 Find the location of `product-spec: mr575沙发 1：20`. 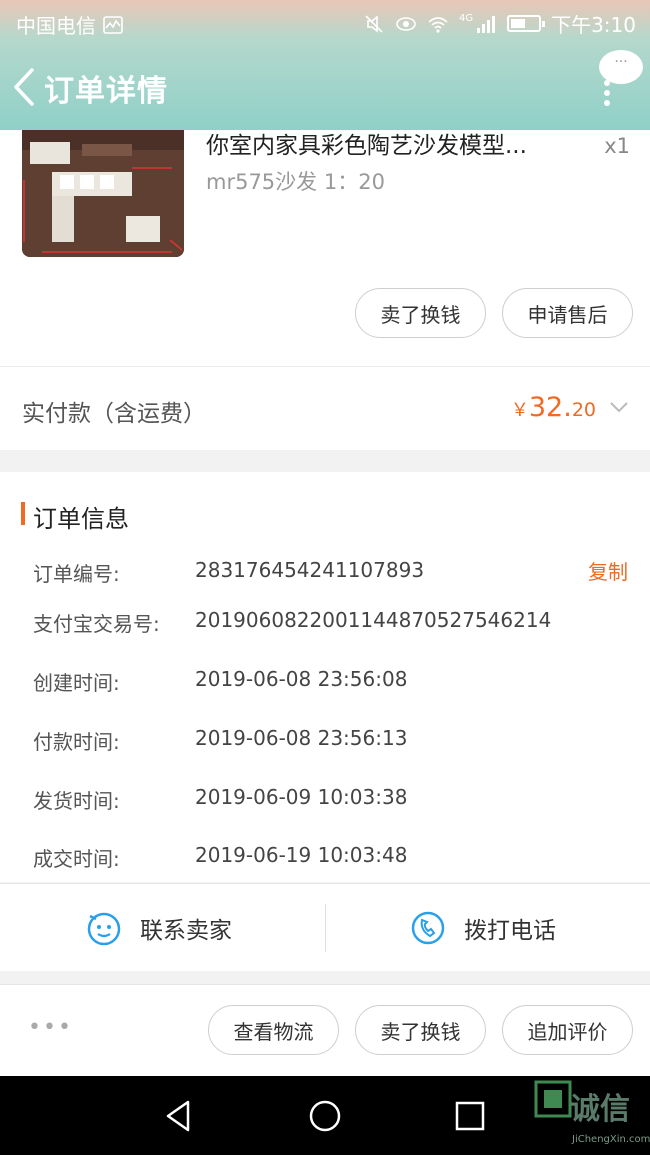

product-spec: mr575沙发 1：20 is located at coordinates (295, 182).